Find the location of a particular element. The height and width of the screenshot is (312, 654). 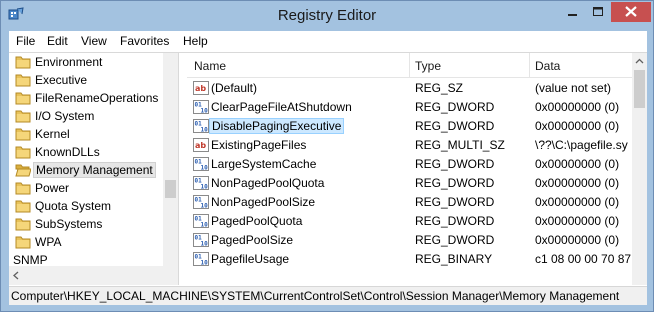

value-name: NonPagedPoolQuota is located at coordinates (268, 183).